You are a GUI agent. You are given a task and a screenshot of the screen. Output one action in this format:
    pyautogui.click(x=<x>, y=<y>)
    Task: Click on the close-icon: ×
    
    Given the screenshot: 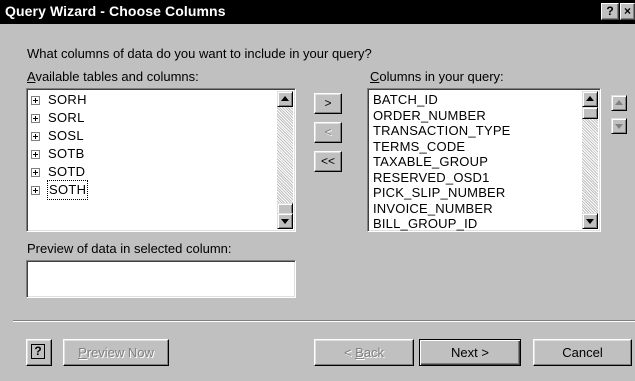 What is the action you would take?
    pyautogui.click(x=627, y=11)
    